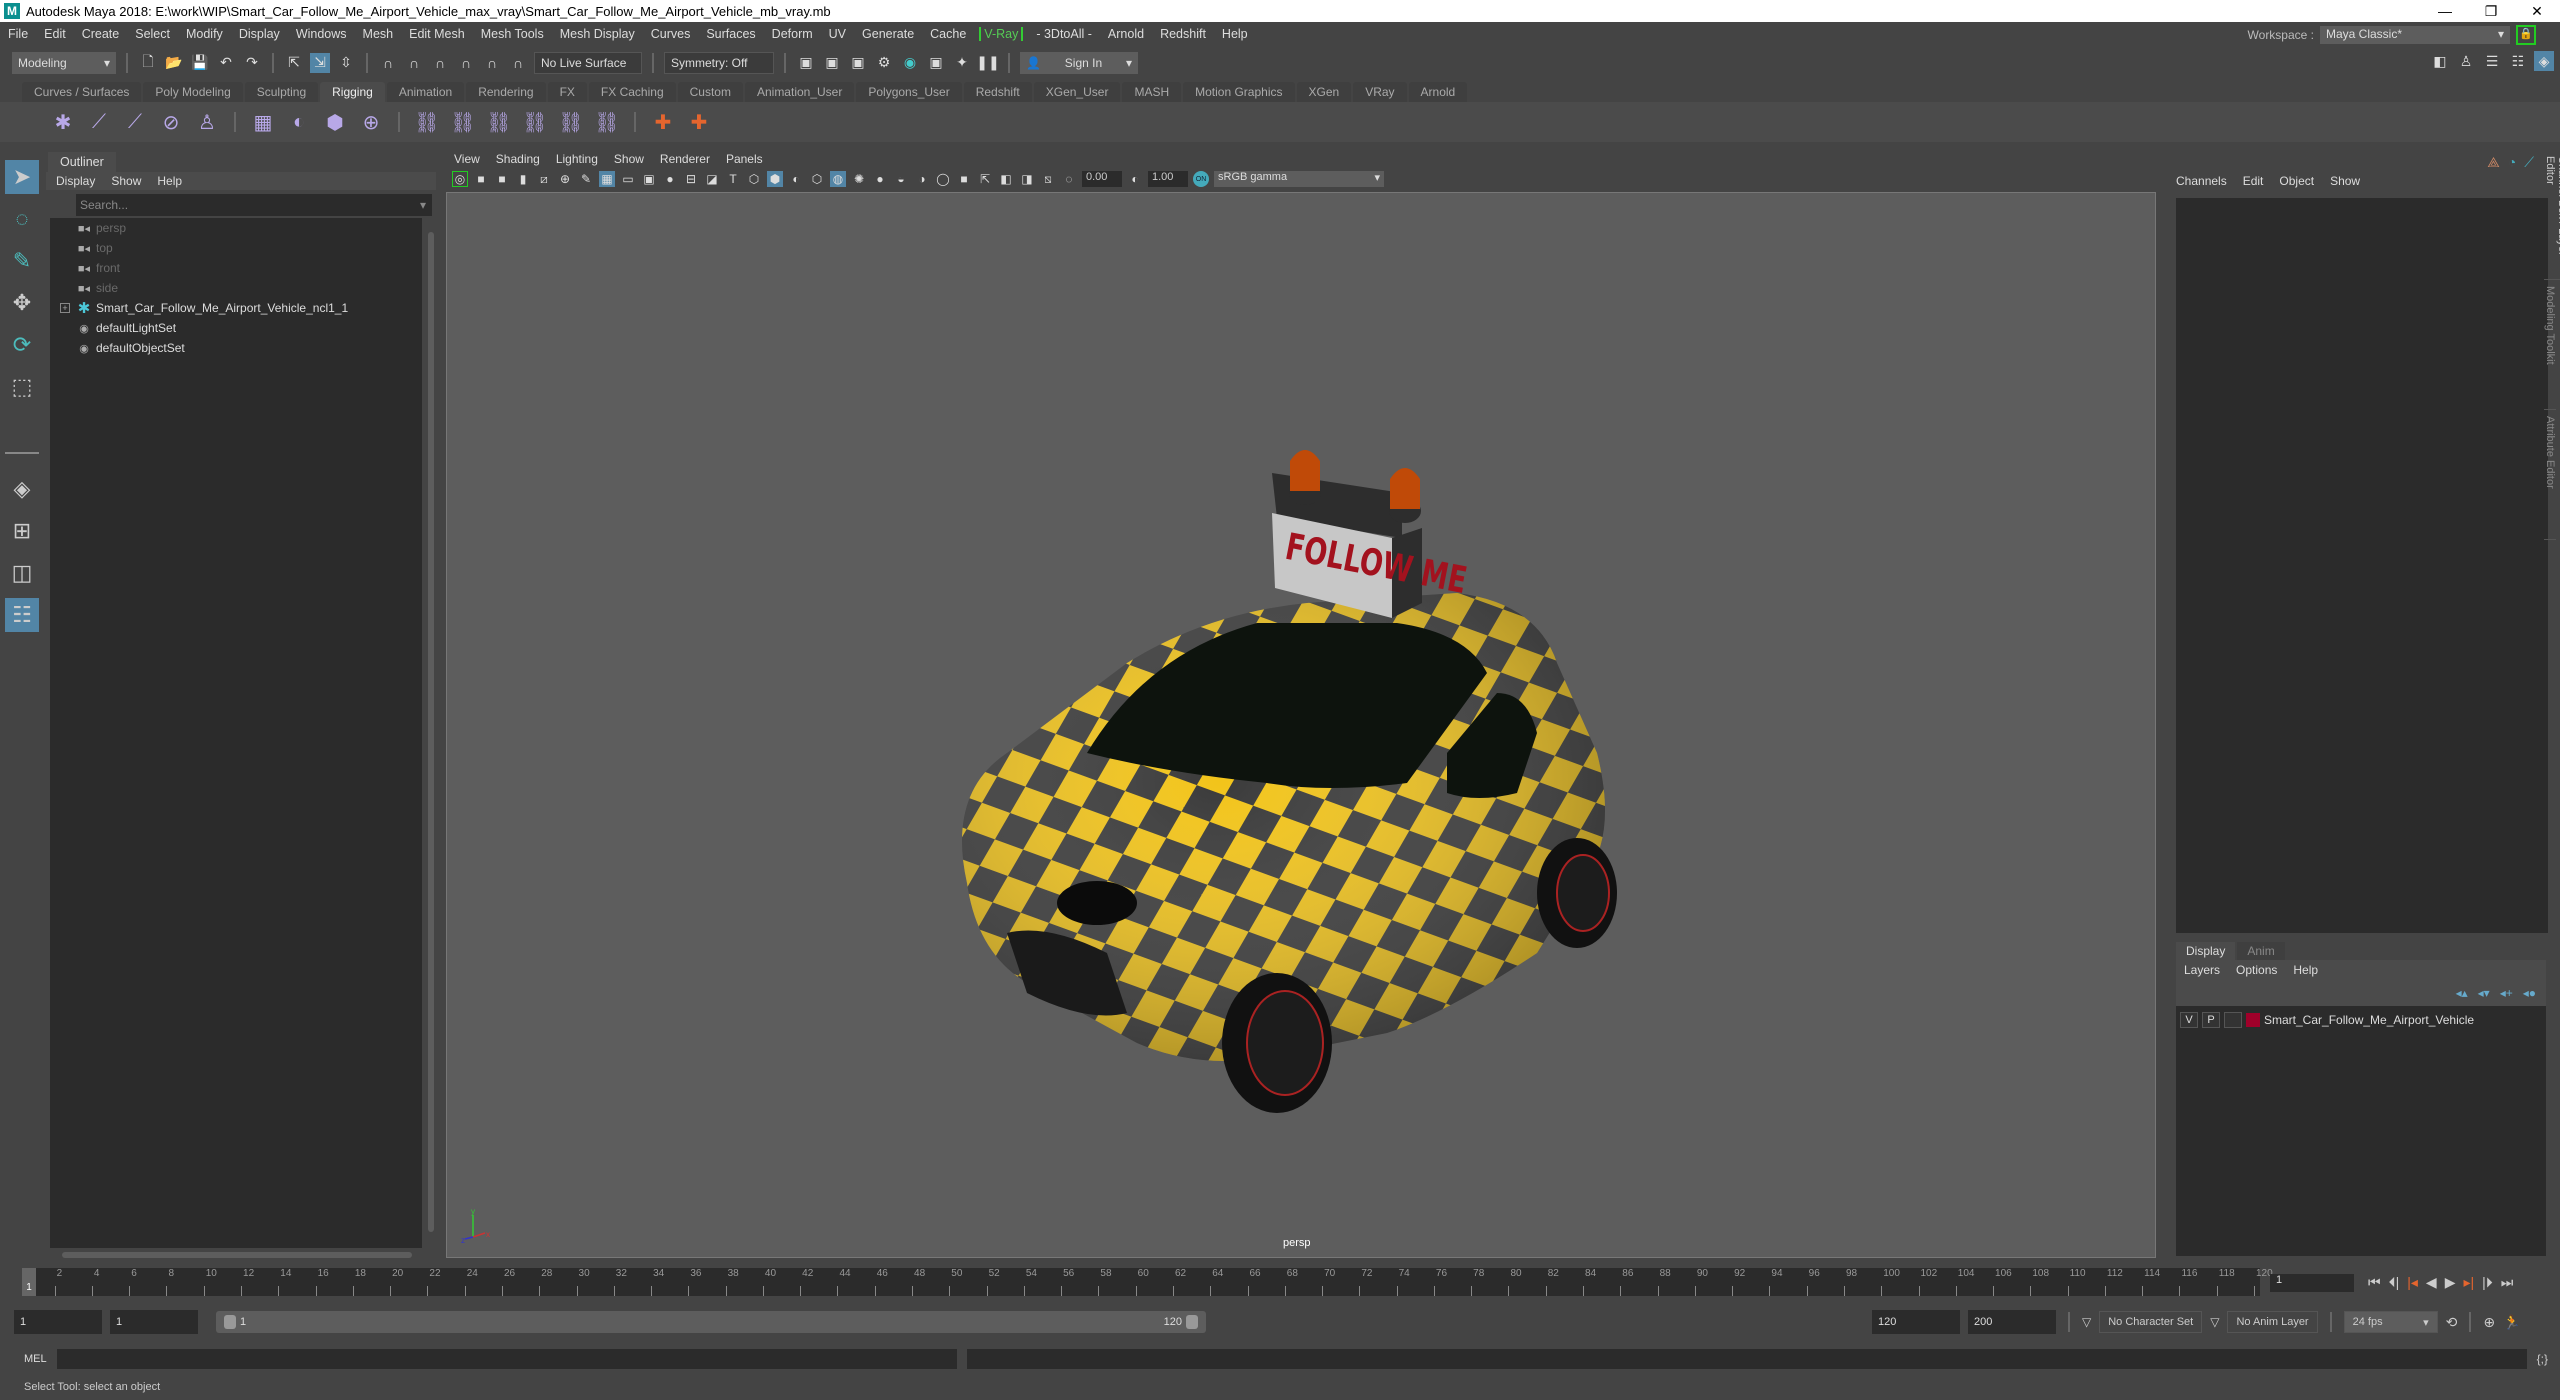 This screenshot has width=2560, height=1400. I want to click on hyper-icon: ⟋, so click(2529, 162).